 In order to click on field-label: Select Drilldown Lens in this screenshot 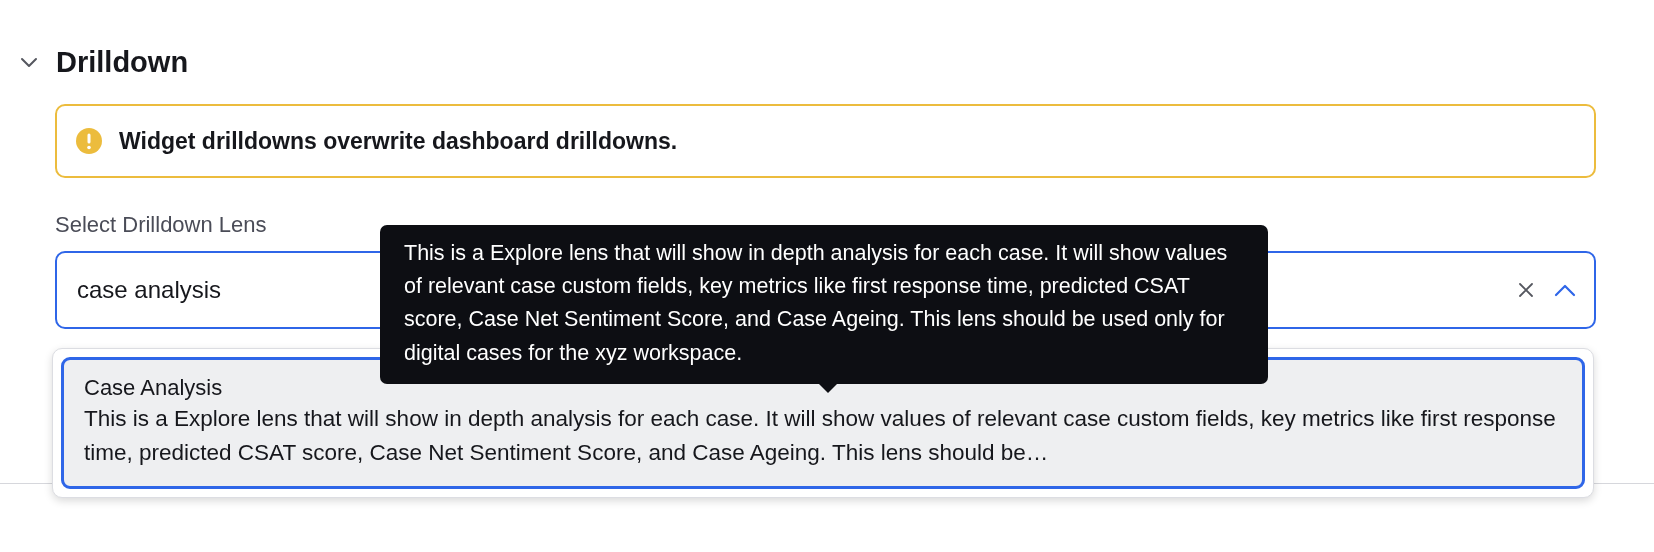, I will do `click(161, 224)`.